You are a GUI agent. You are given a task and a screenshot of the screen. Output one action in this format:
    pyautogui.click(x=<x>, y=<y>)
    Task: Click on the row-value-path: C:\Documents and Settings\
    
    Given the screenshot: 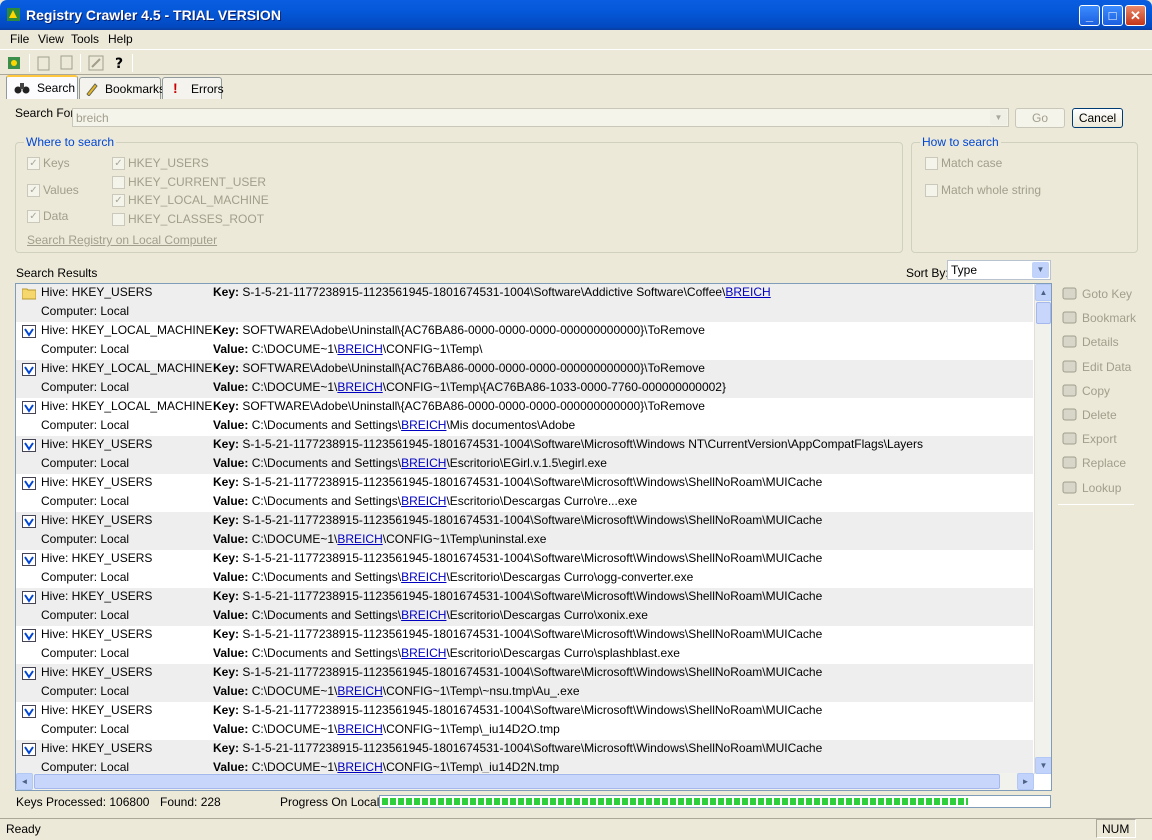 What is the action you would take?
    pyautogui.click(x=326, y=463)
    